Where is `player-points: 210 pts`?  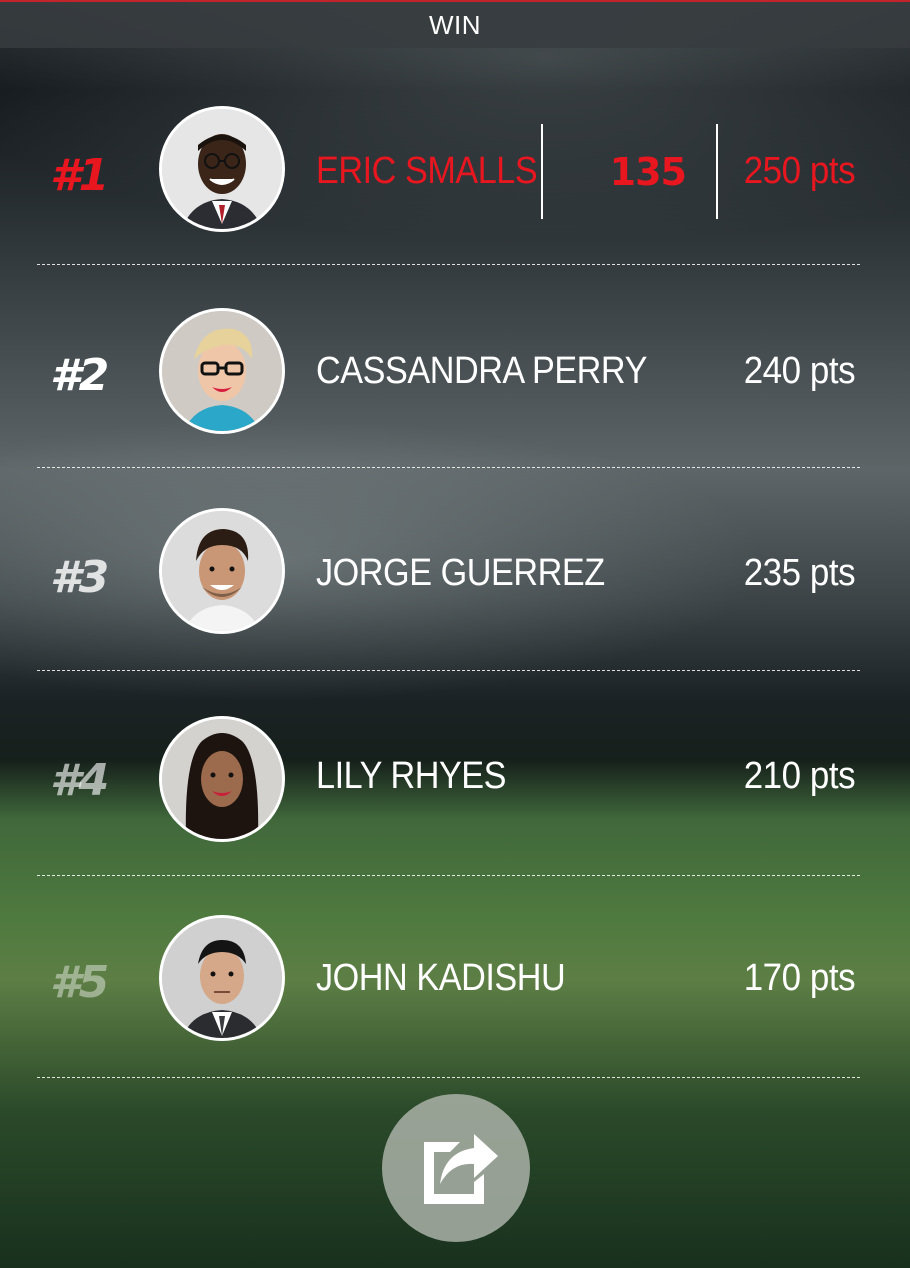
player-points: 210 pts is located at coordinates (799, 776).